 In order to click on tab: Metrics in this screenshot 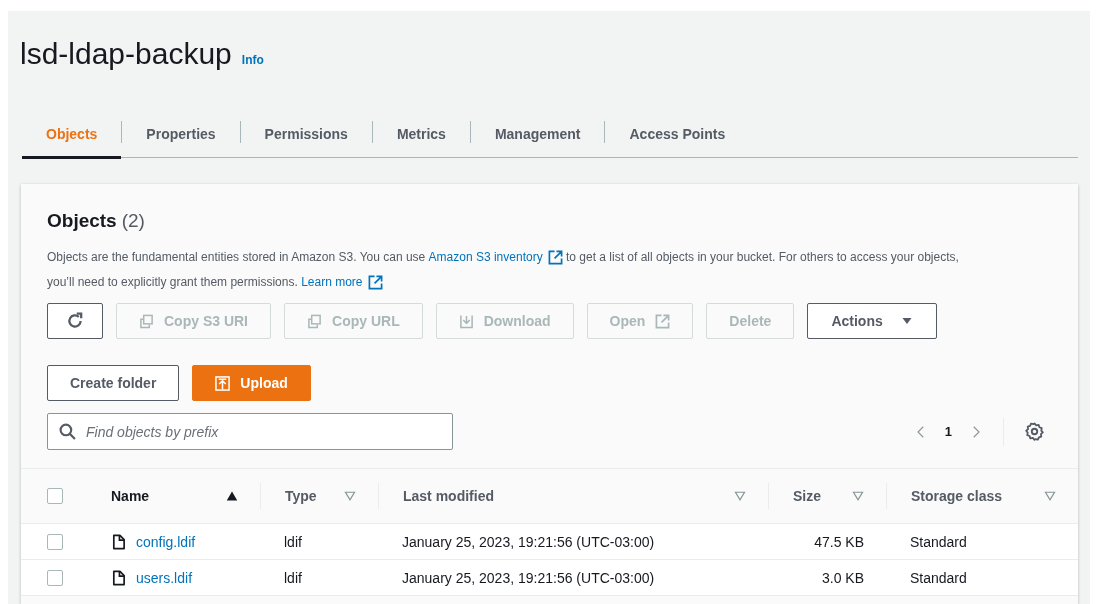, I will do `click(421, 135)`.